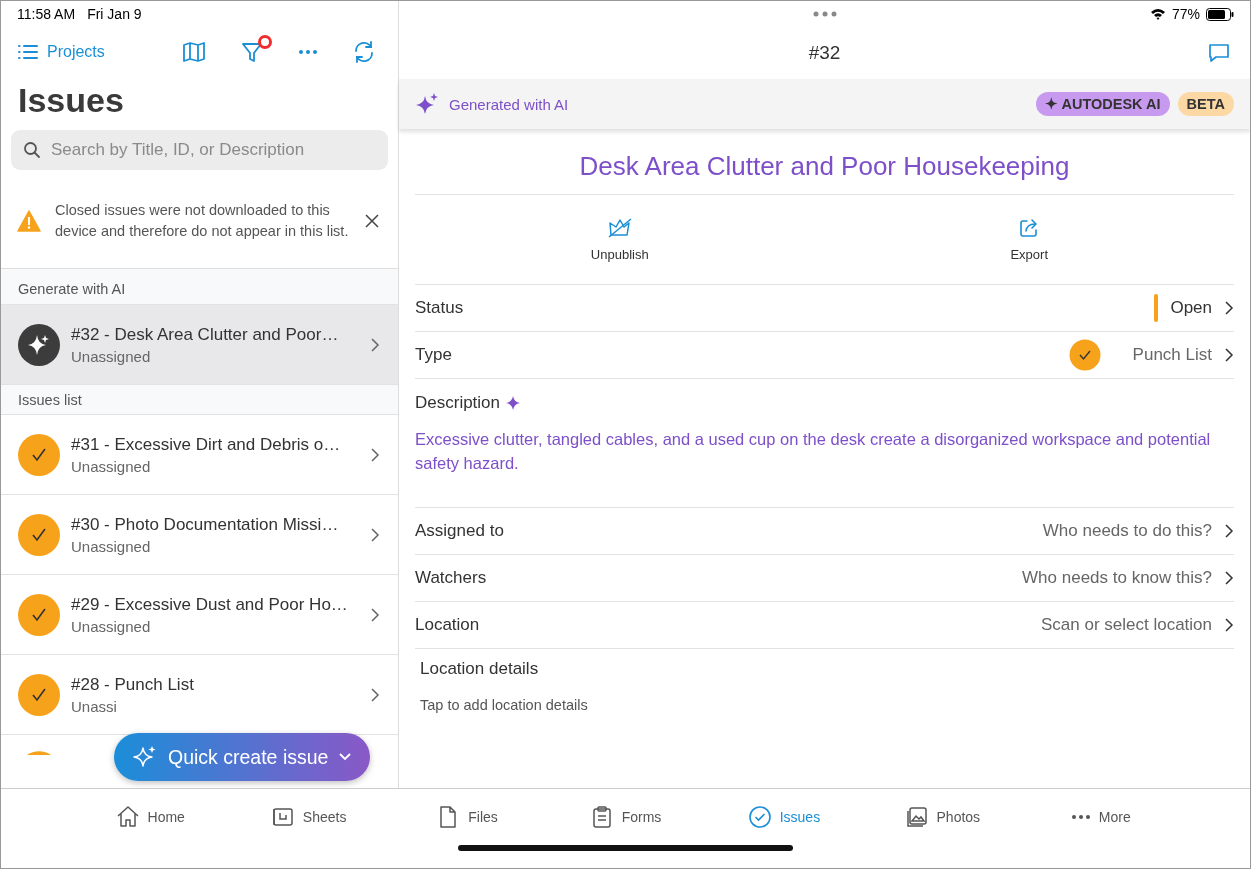 The height and width of the screenshot is (869, 1251). What do you see at coordinates (824, 14) in the screenshot?
I see `multitask-dots-icon` at bounding box center [824, 14].